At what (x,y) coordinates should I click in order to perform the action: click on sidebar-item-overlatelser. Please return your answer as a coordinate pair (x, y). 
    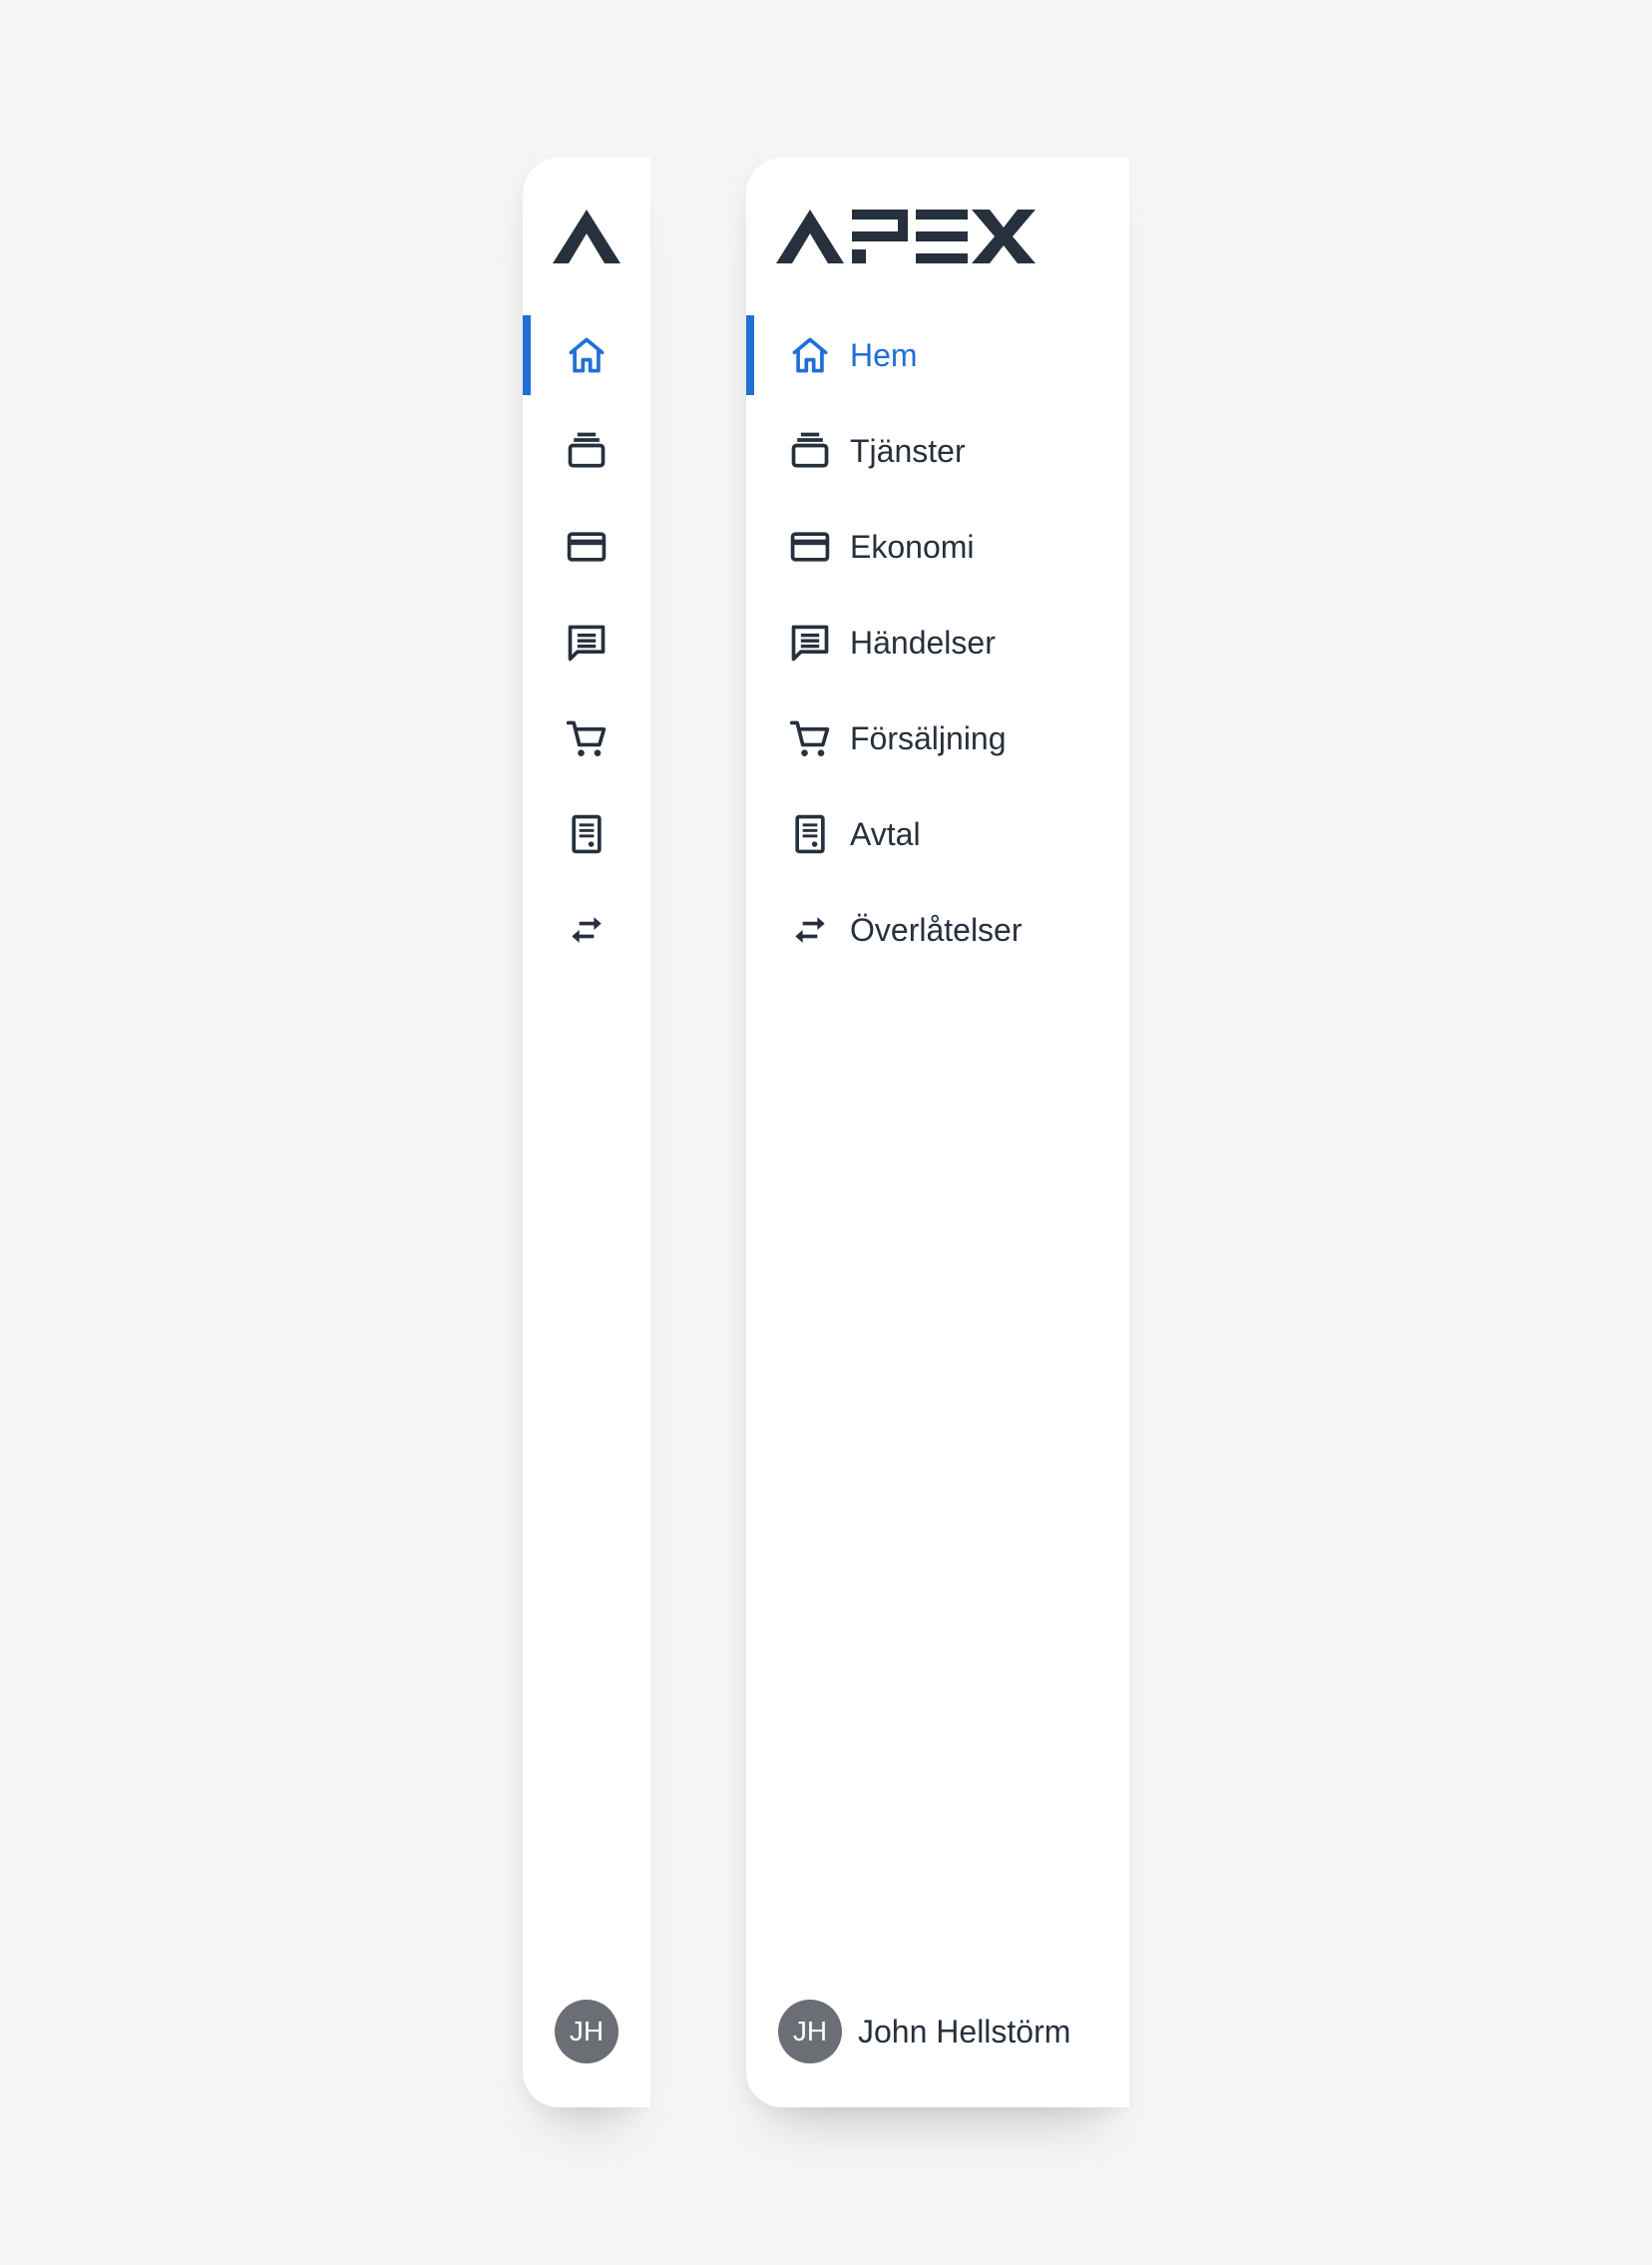
    Looking at the image, I should click on (586, 930).